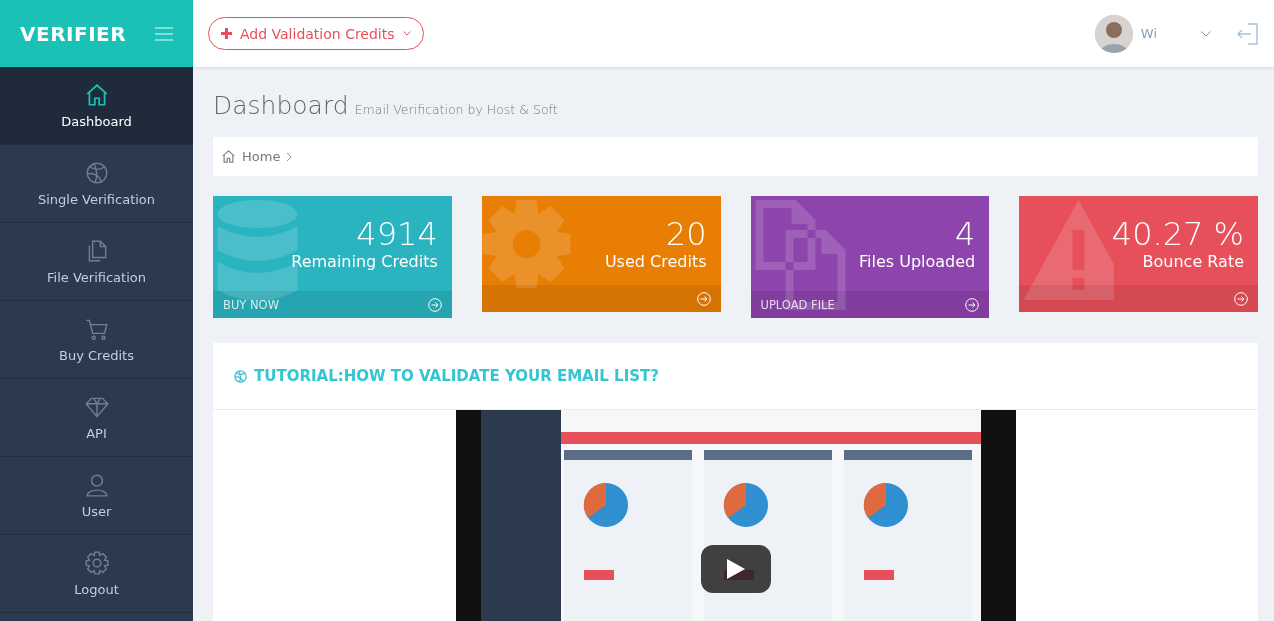 The width and height of the screenshot is (1274, 621). What do you see at coordinates (797, 304) in the screenshot?
I see `card-link: UPLOAD FILE` at bounding box center [797, 304].